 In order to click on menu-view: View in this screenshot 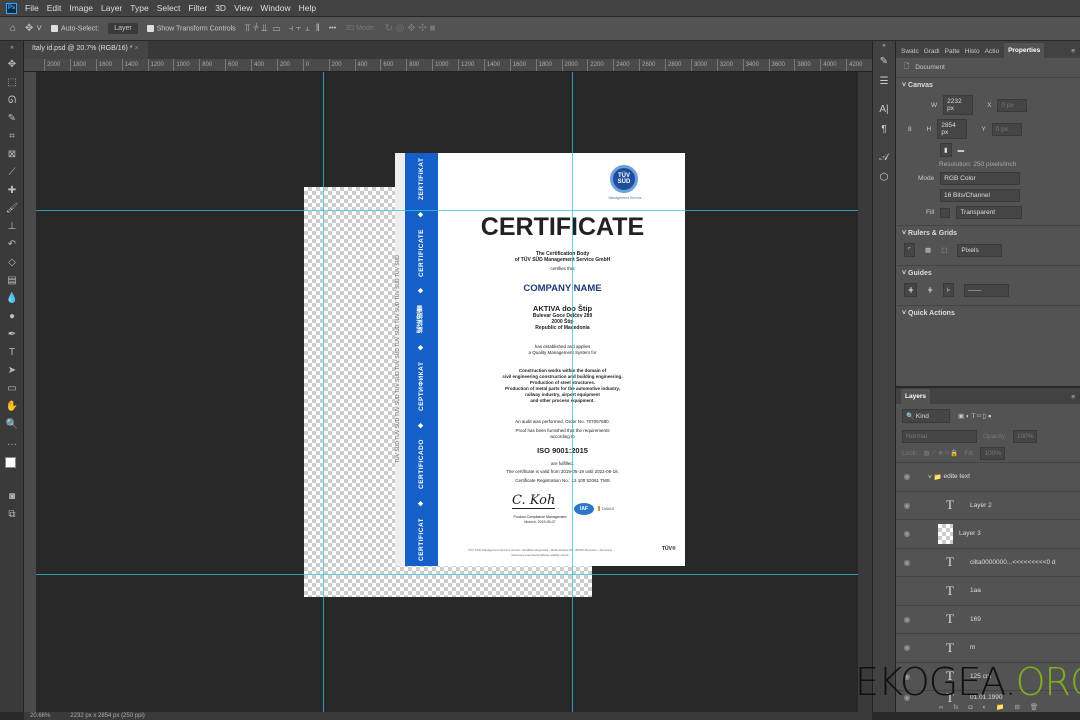, I will do `click(243, 8)`.